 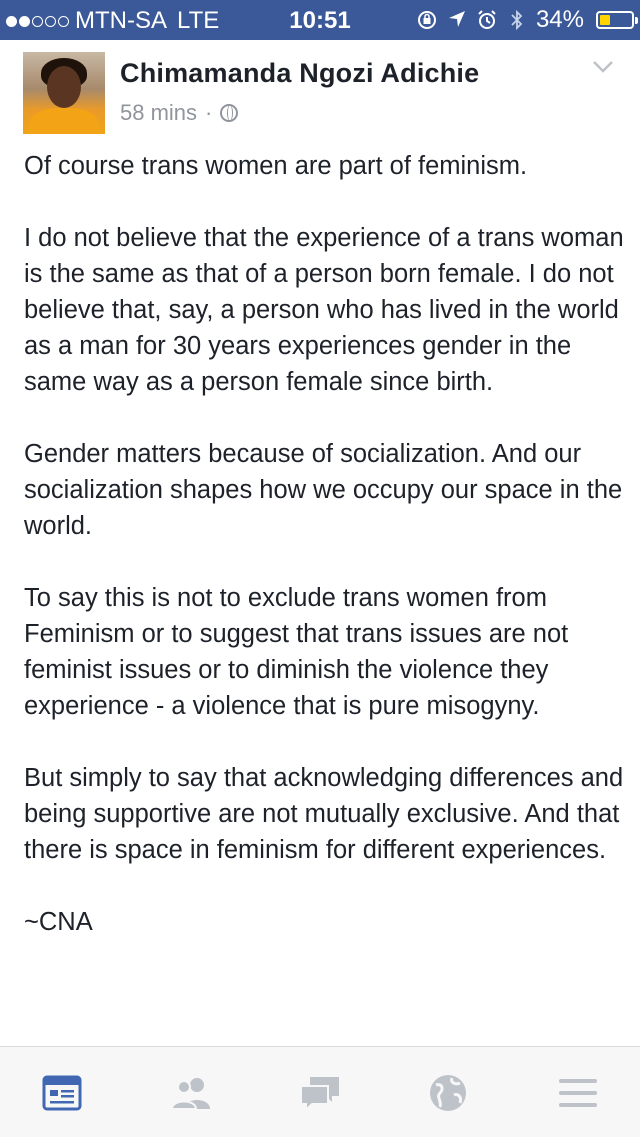 What do you see at coordinates (602, 70) in the screenshot?
I see `post-options-chevron-icon` at bounding box center [602, 70].